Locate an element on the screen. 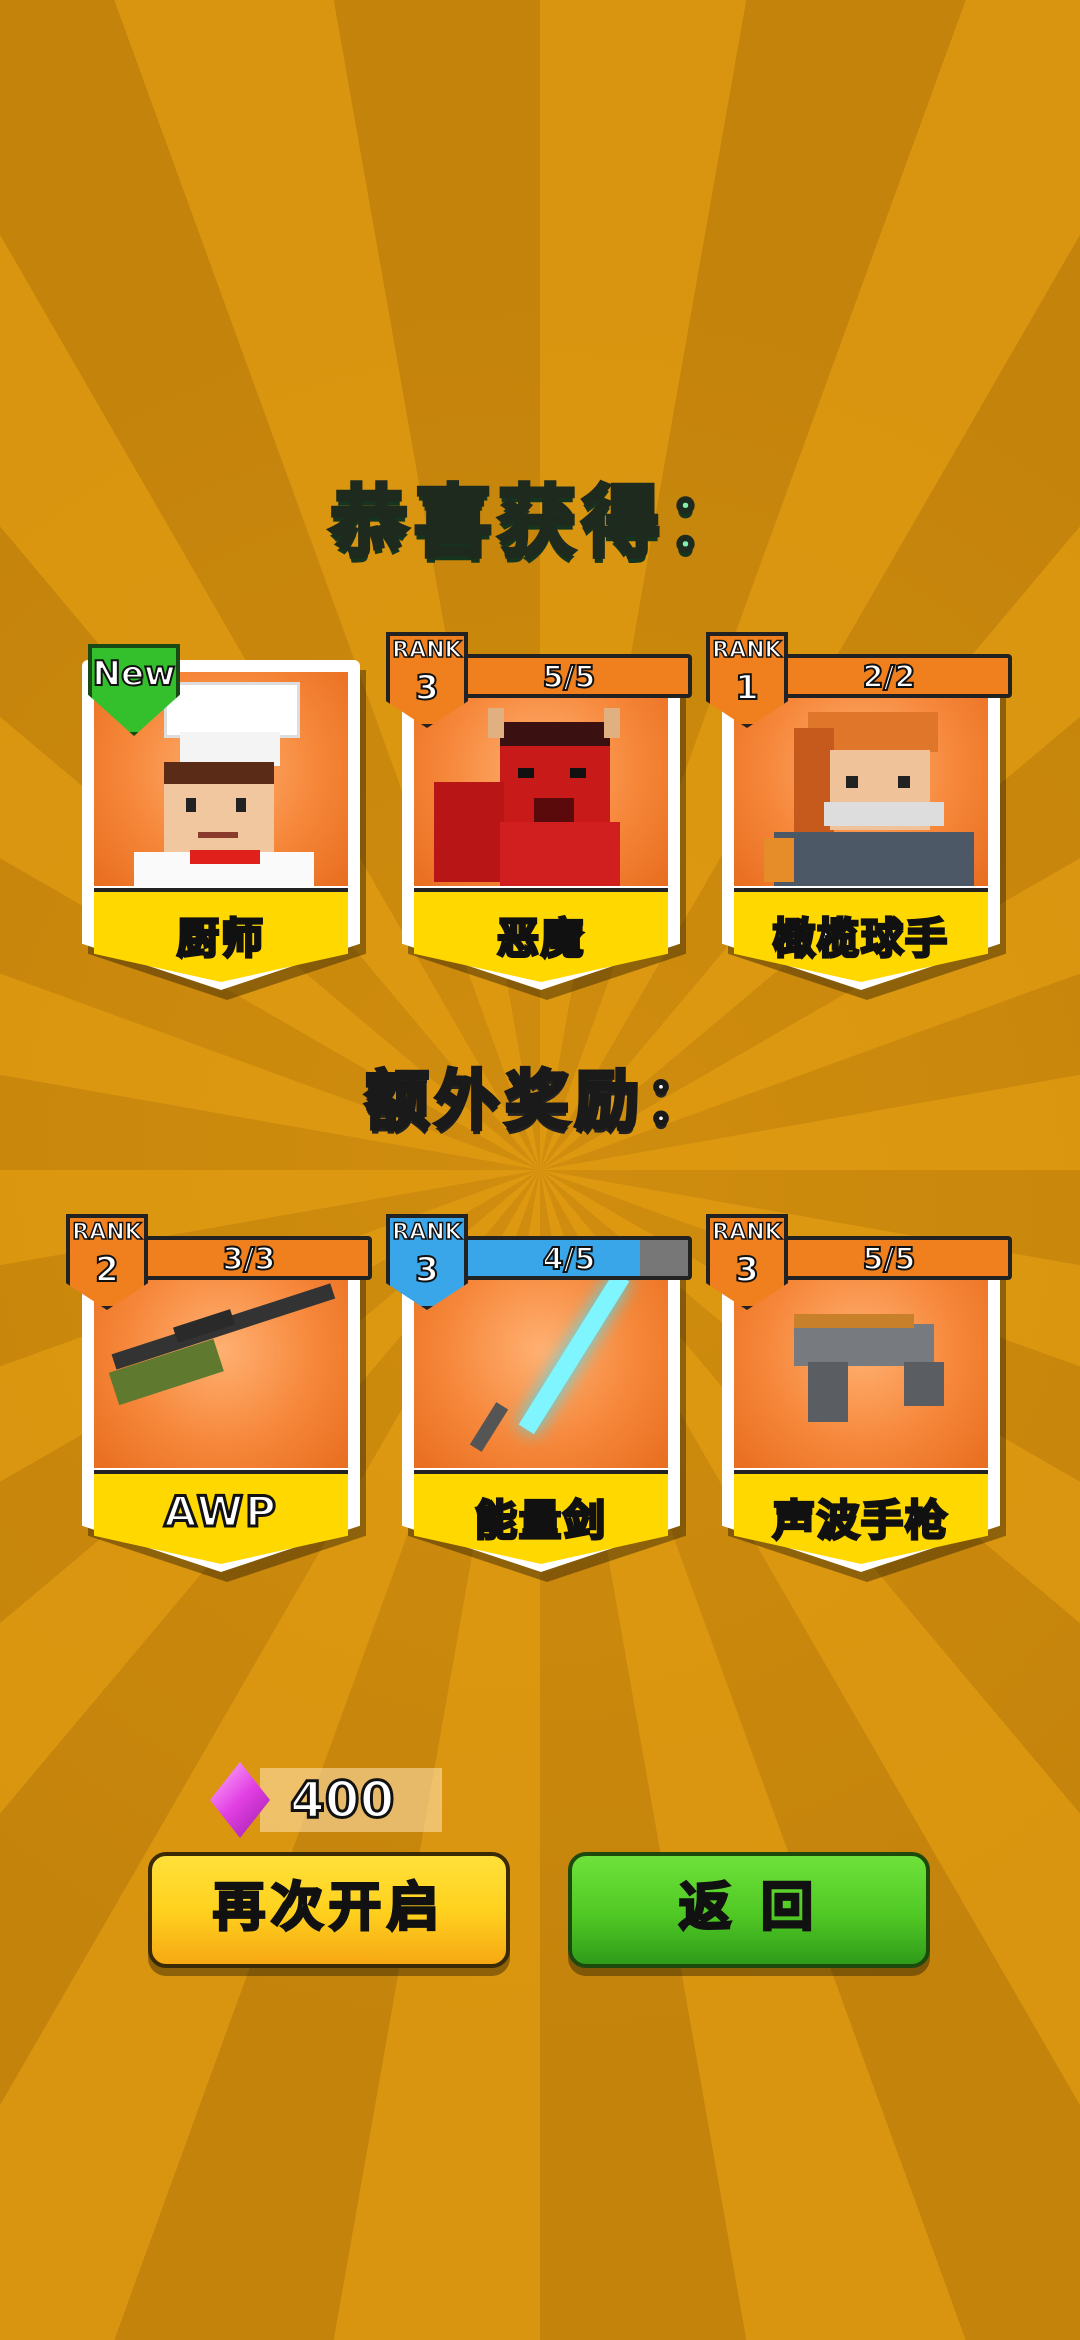  rank-progress-text: 4/5 is located at coordinates (569, 1259).